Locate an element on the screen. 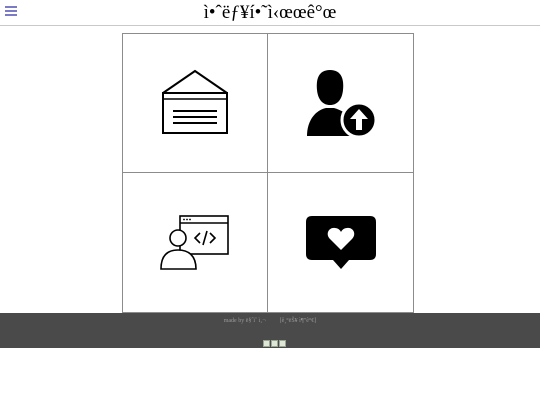 The height and width of the screenshot is (405, 540). footer-credits: made by ë§ˆìˆ ì‚¬ [ê¸°ëŠ¥ ì¶”ê°€] is located at coordinates (270, 321).